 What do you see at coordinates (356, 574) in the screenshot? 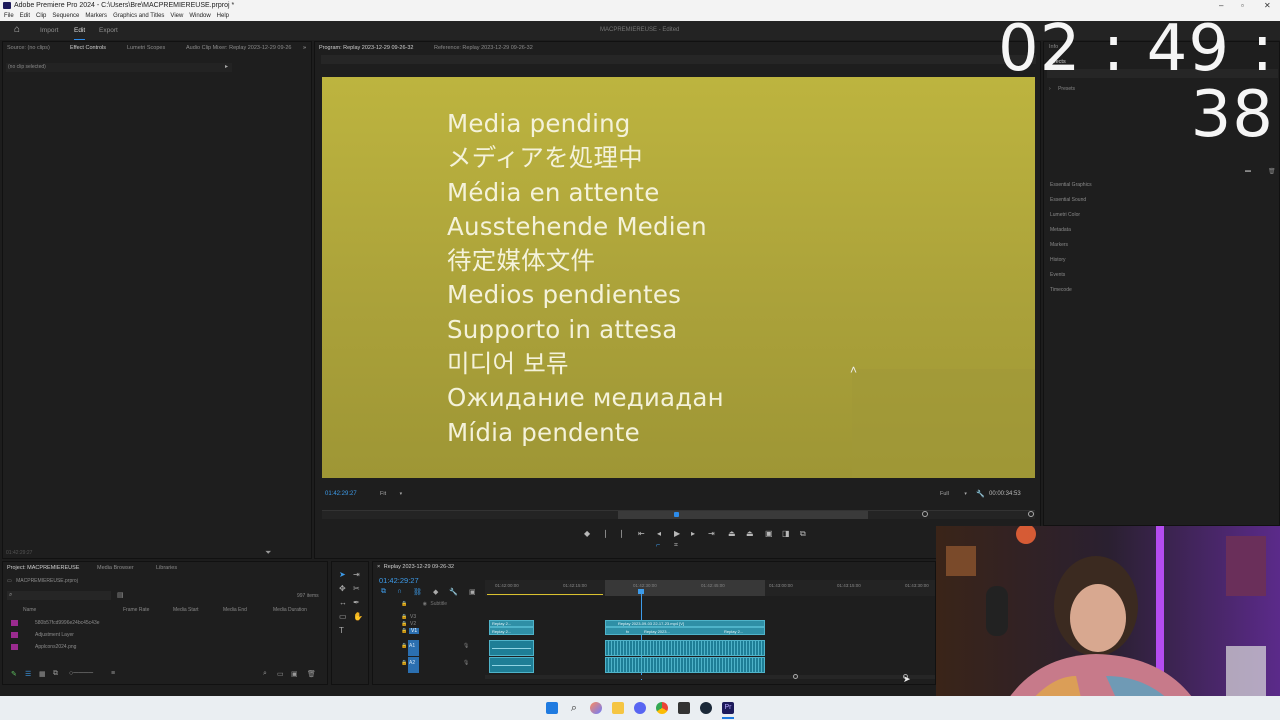
I see `track-select-icon: ⇥` at bounding box center [356, 574].